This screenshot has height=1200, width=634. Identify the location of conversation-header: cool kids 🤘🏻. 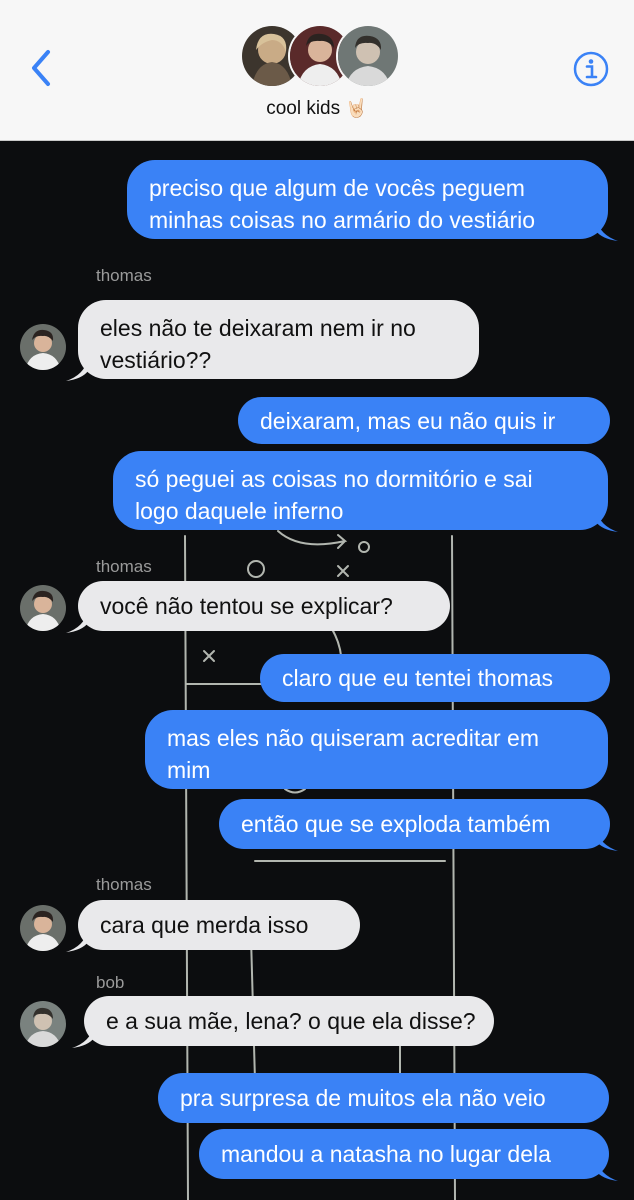
(317, 70).